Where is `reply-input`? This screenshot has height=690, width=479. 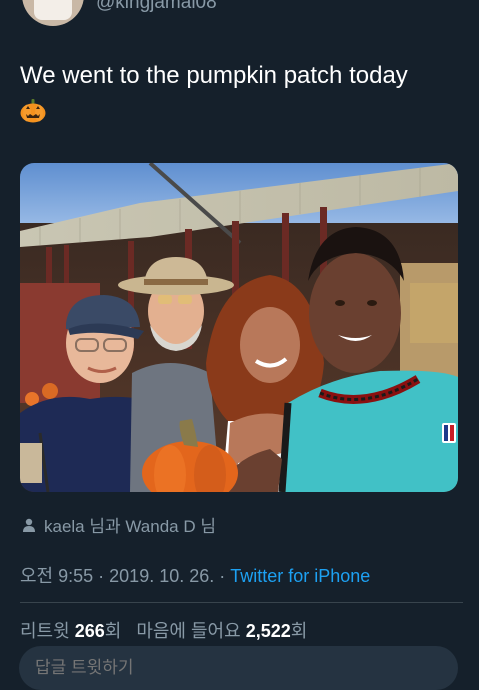 reply-input is located at coordinates (238, 668).